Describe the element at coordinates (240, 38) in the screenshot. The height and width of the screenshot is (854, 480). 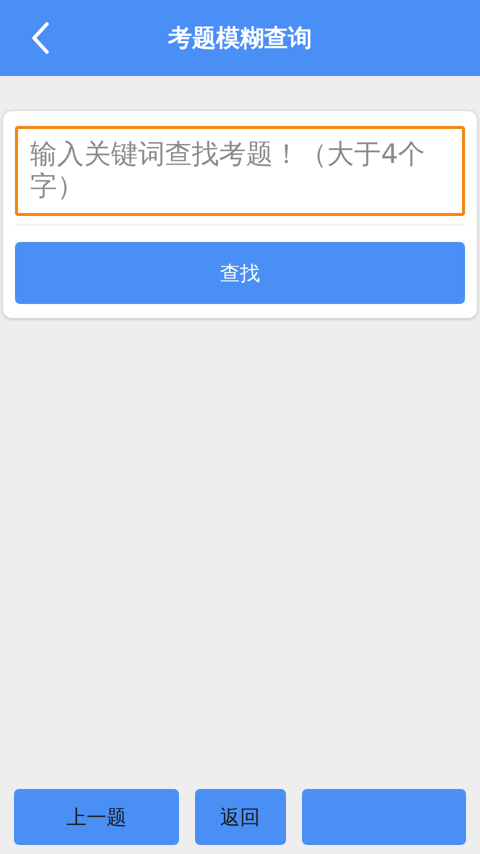
I see `page-title: 考题模糊查询` at that location.